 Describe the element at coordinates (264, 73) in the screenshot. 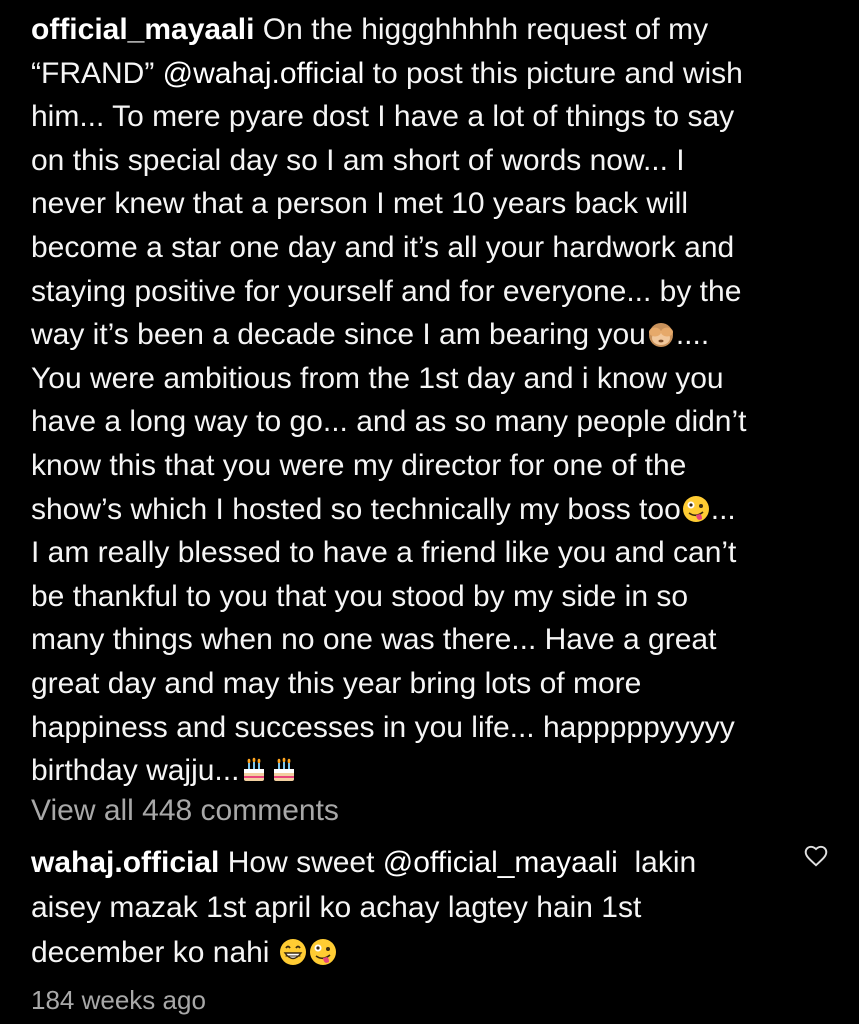

I see `mention-link: @wahaj.official` at that location.